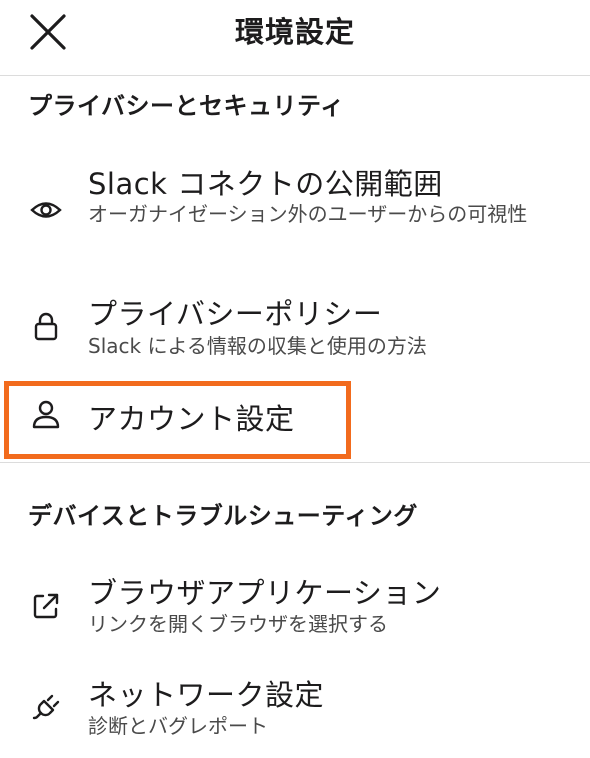 The width and height of the screenshot is (590, 758). I want to click on plug-icon, so click(46, 707).